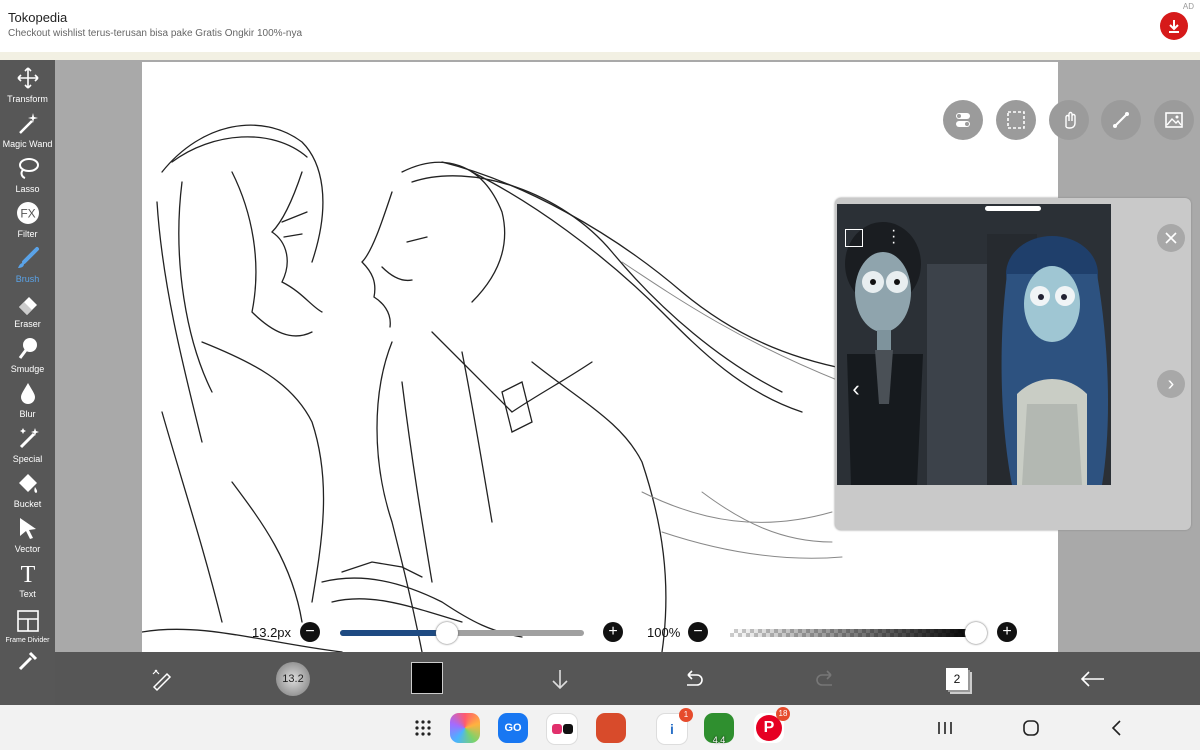  Describe the element at coordinates (27, 279) in the screenshot. I see `tool-label: Brush` at that location.